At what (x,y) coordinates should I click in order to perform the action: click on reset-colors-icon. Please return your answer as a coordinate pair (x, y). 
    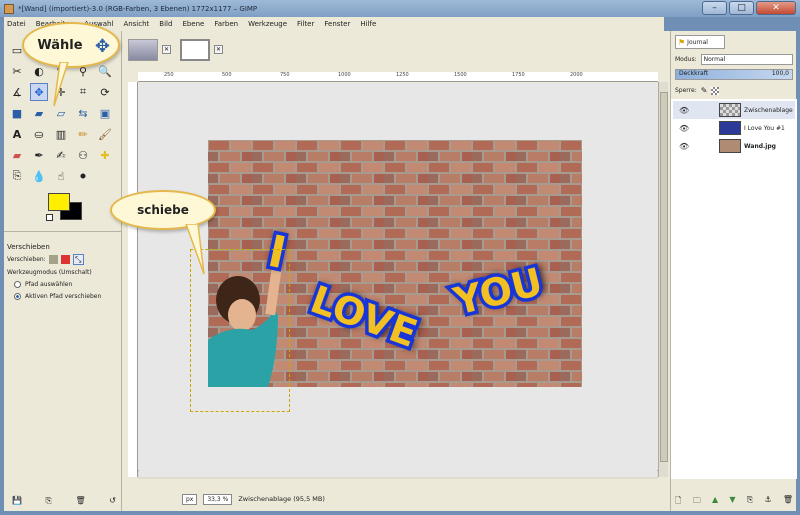
    Looking at the image, I should click on (49, 217).